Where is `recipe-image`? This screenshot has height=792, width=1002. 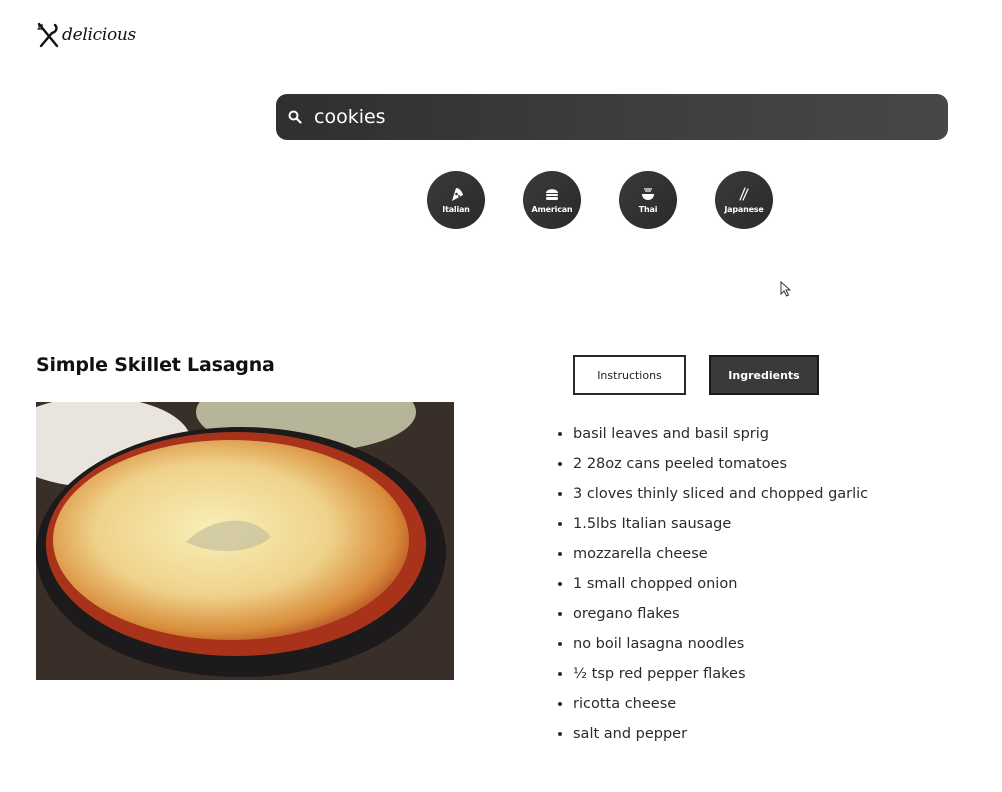 recipe-image is located at coordinates (245, 541).